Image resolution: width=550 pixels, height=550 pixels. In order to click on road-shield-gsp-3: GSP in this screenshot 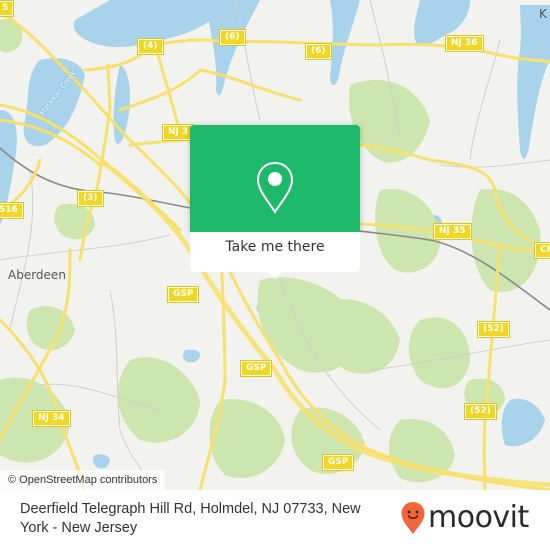, I will do `click(338, 462)`.